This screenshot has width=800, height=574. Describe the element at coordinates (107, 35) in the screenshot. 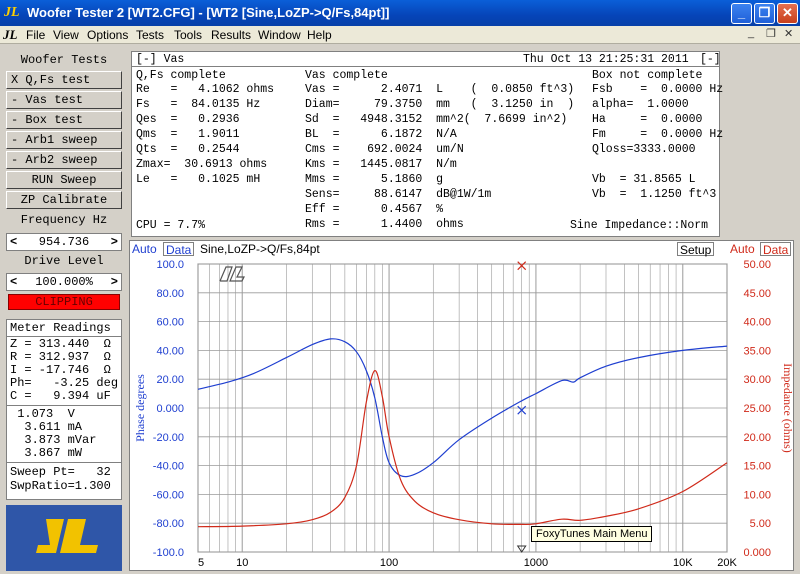

I see `menu-options: Options` at that location.